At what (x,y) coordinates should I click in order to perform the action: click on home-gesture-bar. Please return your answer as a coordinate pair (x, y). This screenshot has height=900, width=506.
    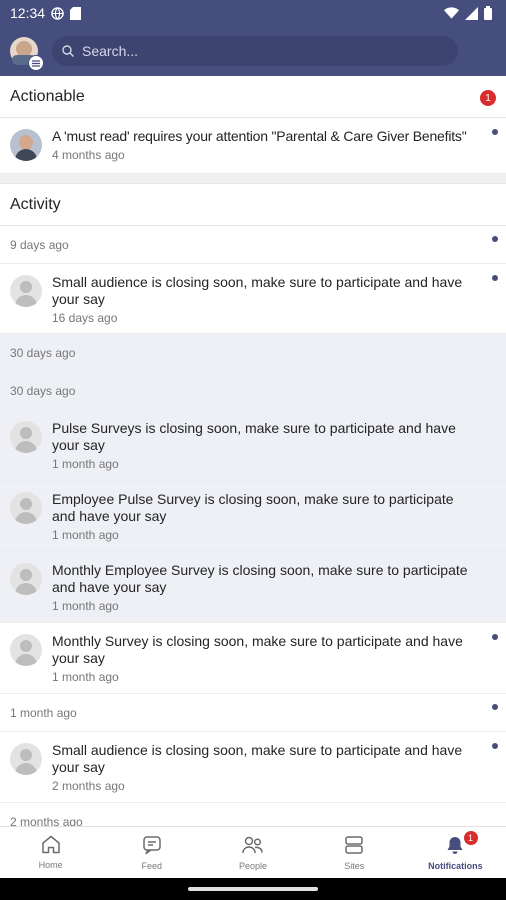
    Looking at the image, I should click on (253, 889).